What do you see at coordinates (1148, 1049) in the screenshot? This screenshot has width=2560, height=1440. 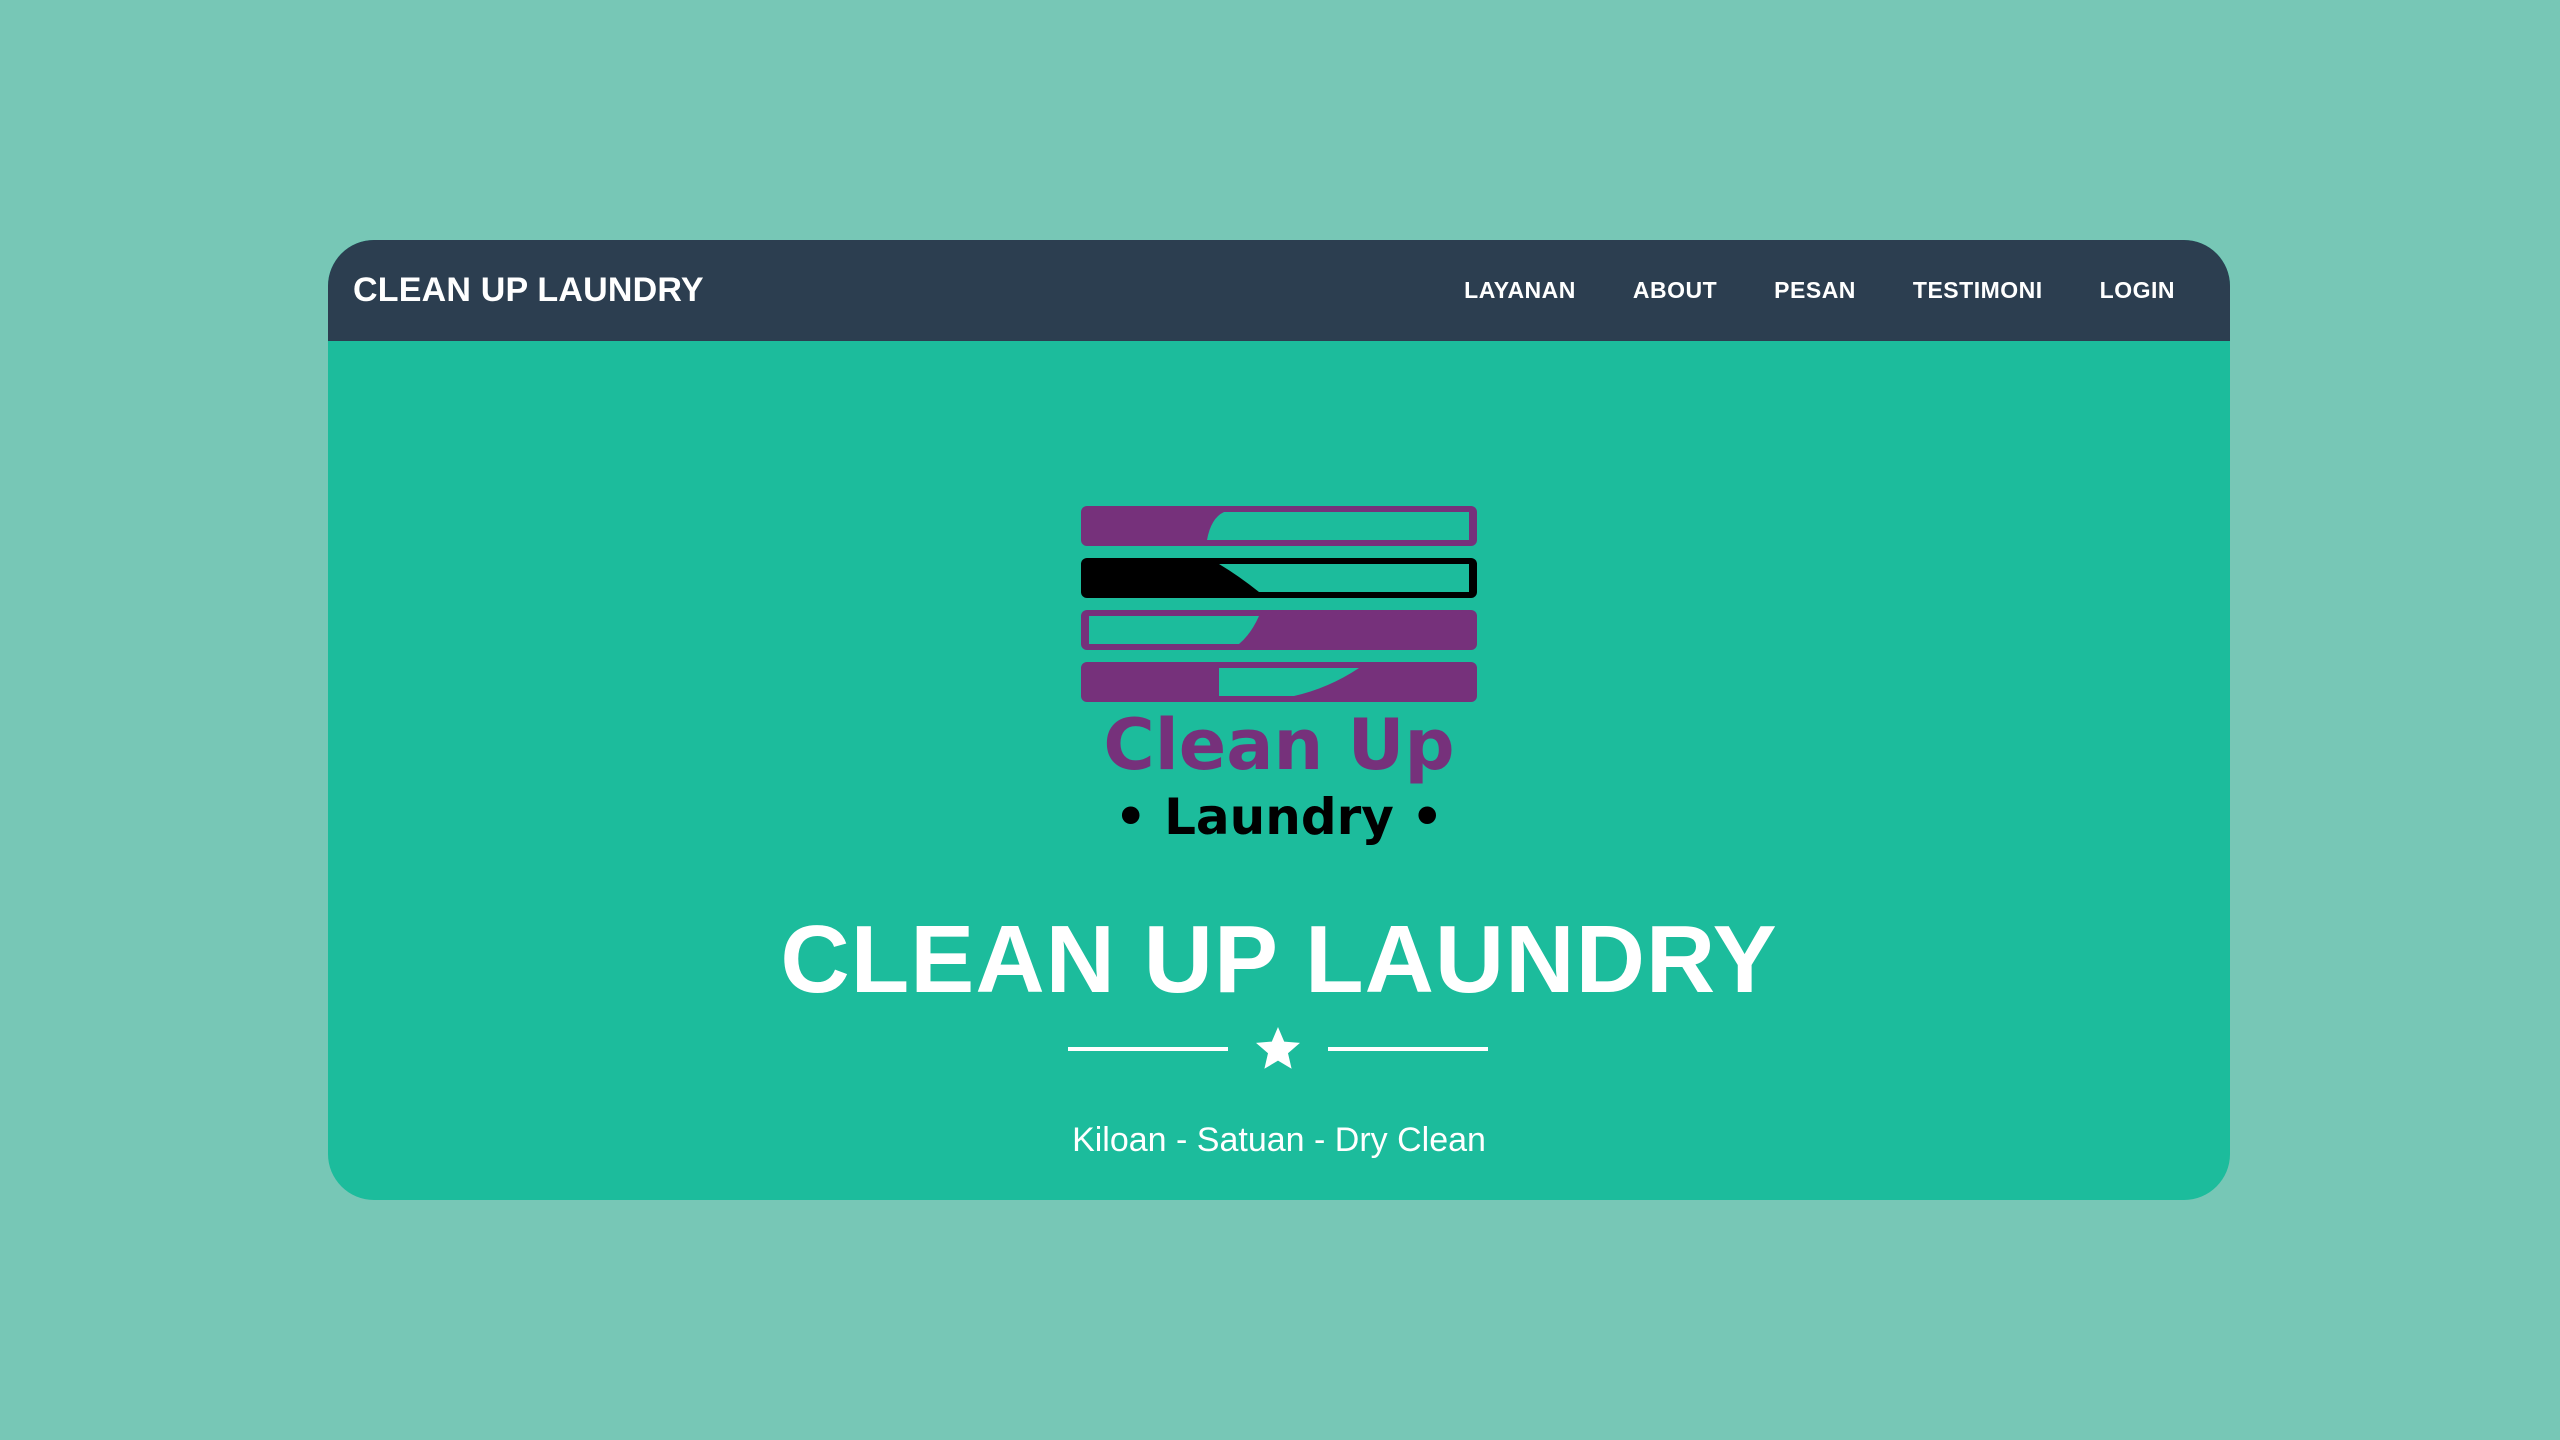 I see `divider-line-left` at bounding box center [1148, 1049].